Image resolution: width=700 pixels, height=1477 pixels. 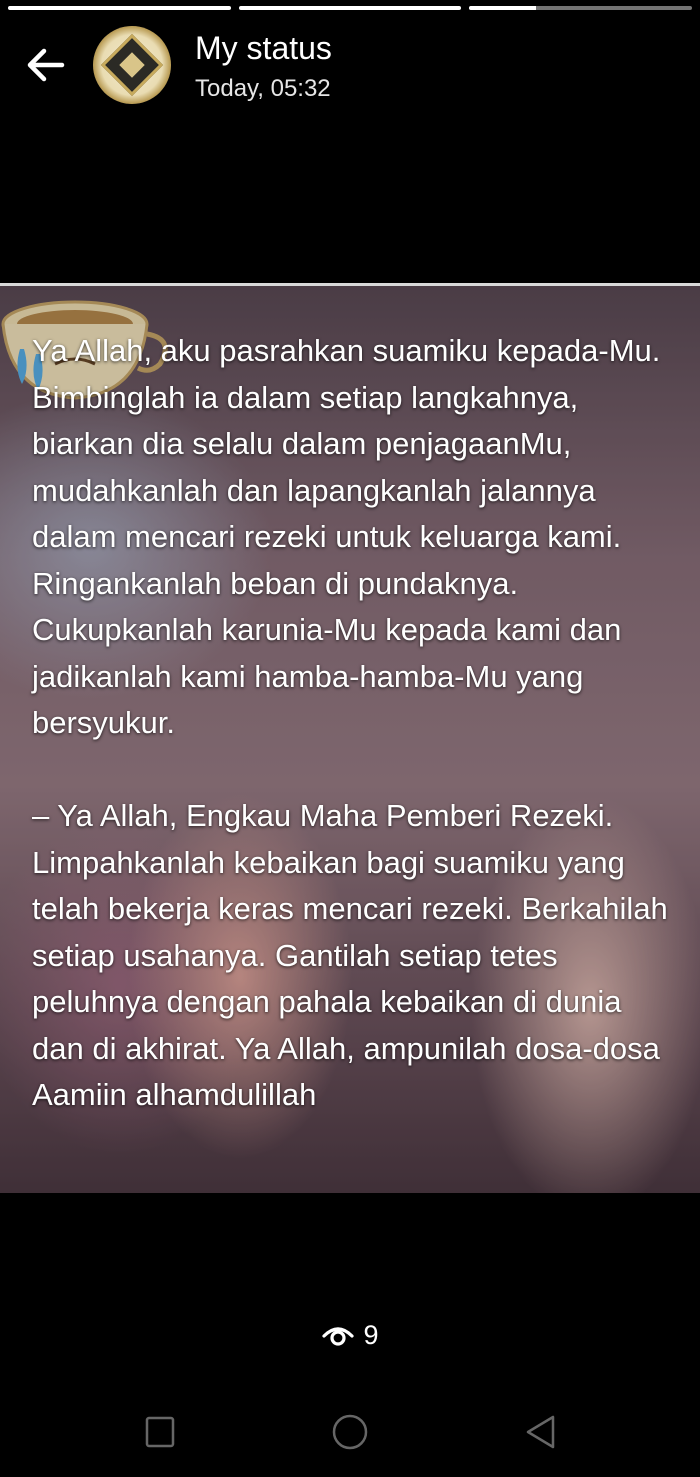 I want to click on back-arrow-icon, so click(x=45, y=65).